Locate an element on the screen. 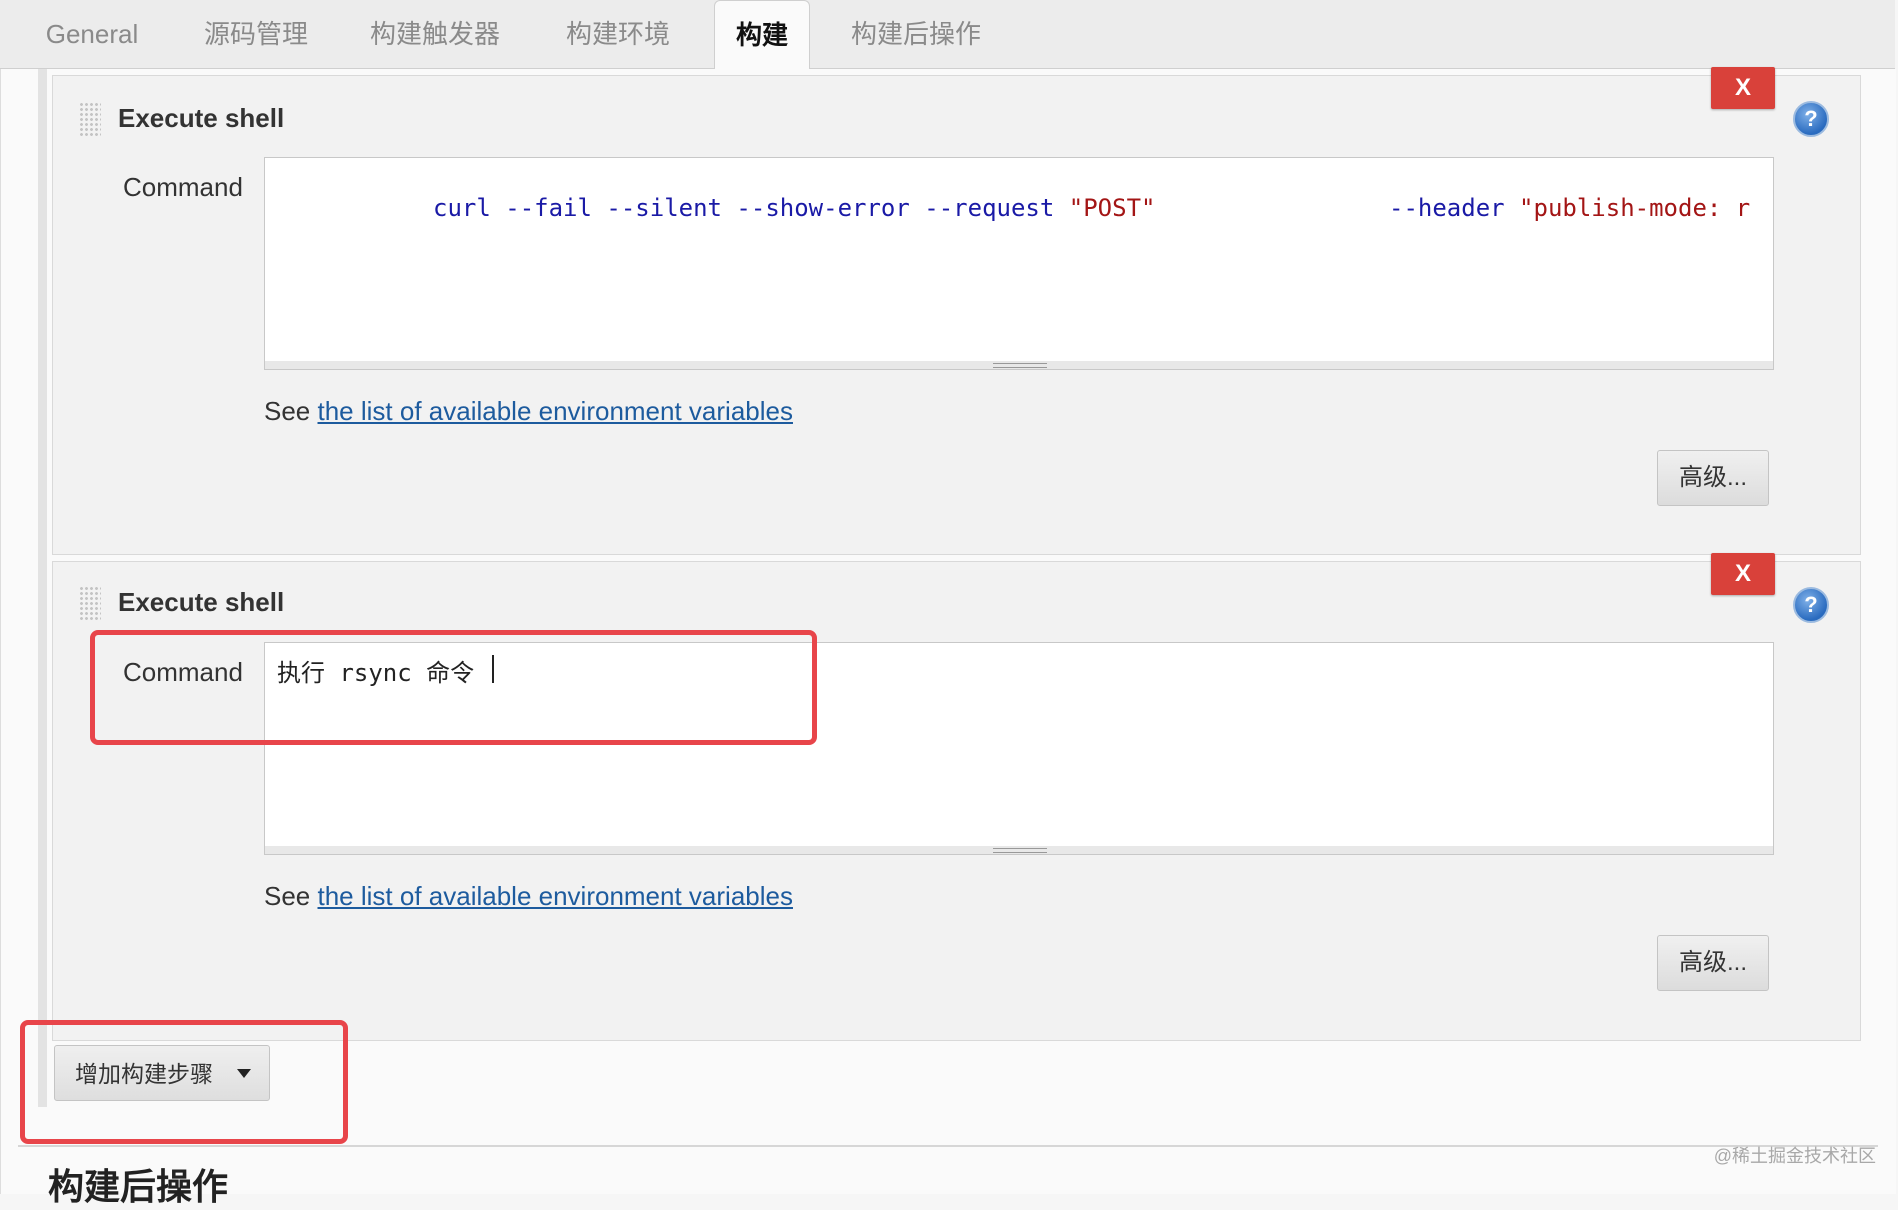  post-build-section-heading: 构建后操作 is located at coordinates (138, 1186).